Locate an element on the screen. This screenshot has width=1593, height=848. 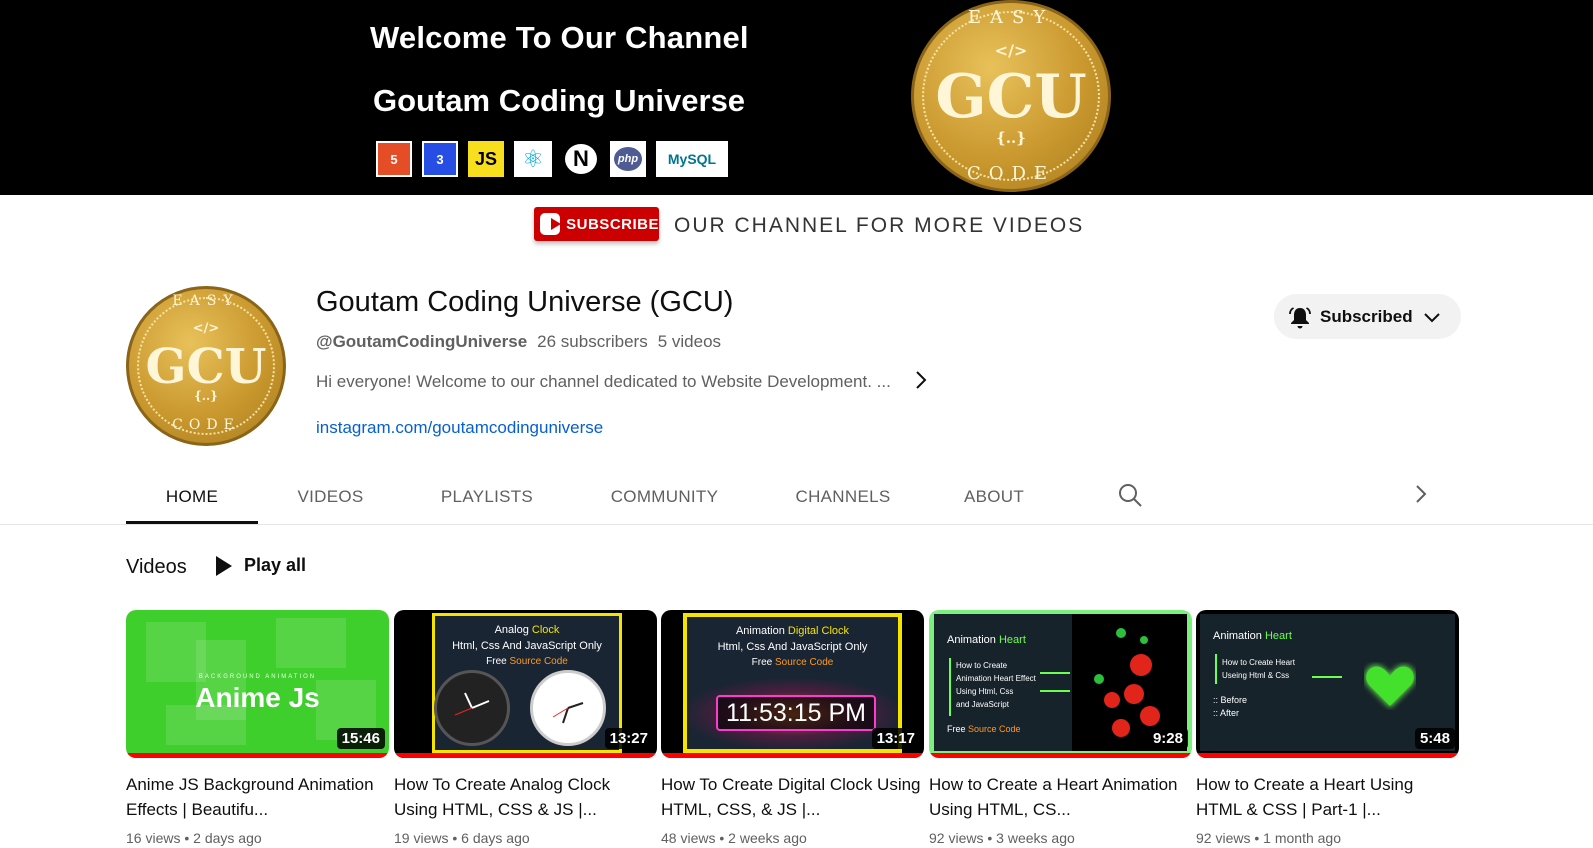
chevron-down-icon is located at coordinates (1432, 317).